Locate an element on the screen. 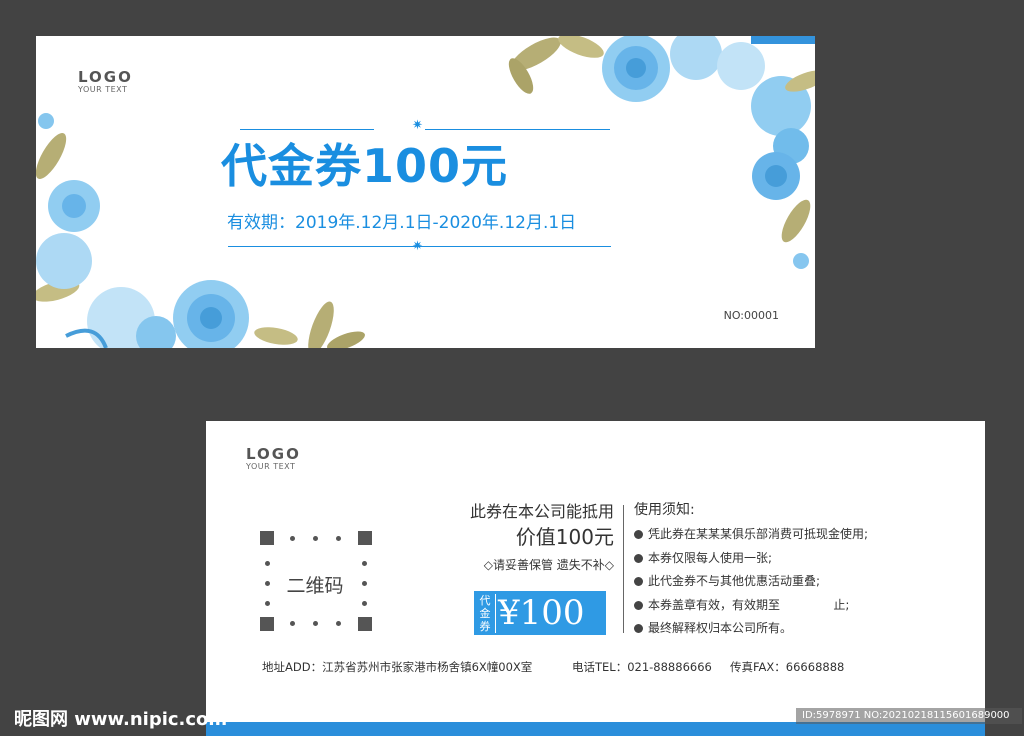 This screenshot has height=736, width=1024. front-logo: LOGO YOUR TEXT is located at coordinates (105, 82).